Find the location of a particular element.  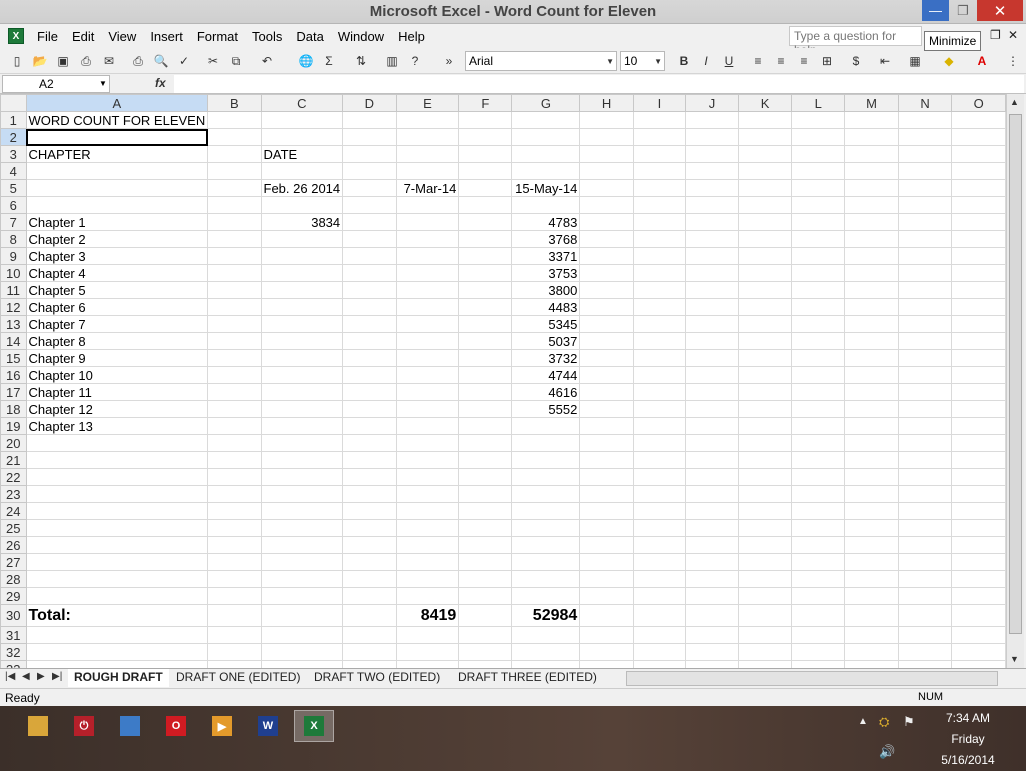

cell-o10 is located at coordinates (978, 273).